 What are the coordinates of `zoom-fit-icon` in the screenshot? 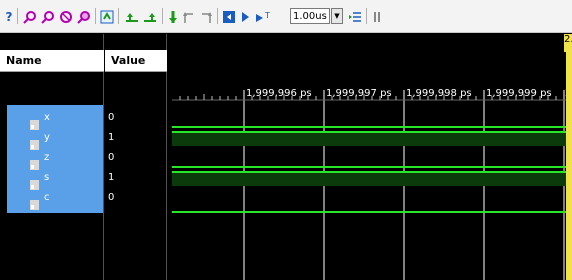 It's located at (66, 16).